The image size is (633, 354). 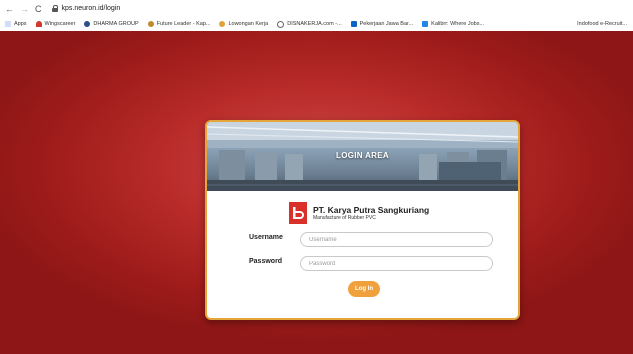 What do you see at coordinates (9, 9) in the screenshot?
I see `back-arrow-icon: ←` at bounding box center [9, 9].